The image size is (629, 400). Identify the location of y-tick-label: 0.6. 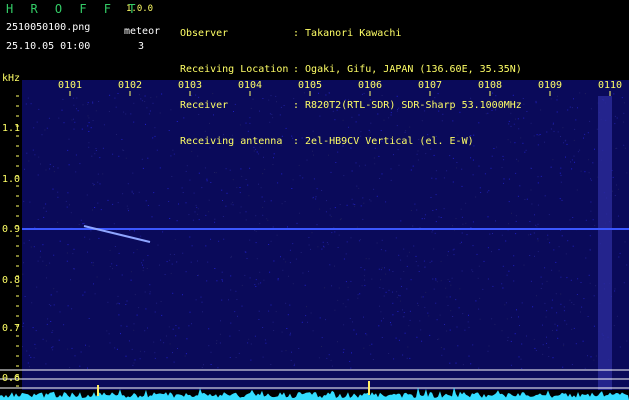
(11, 378).